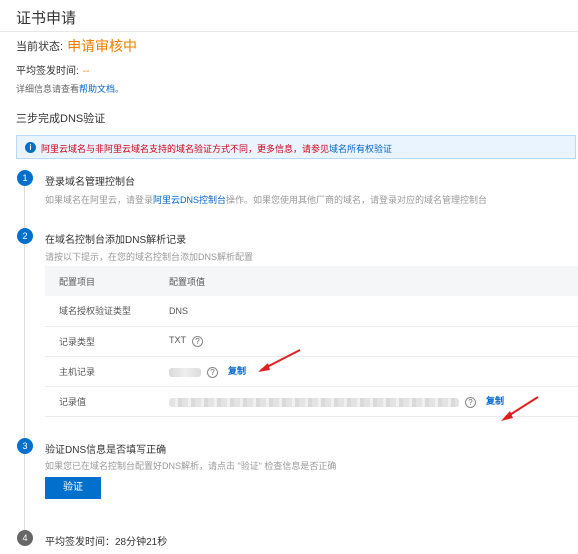  I want to click on step-3-badge: 3, so click(25, 446).